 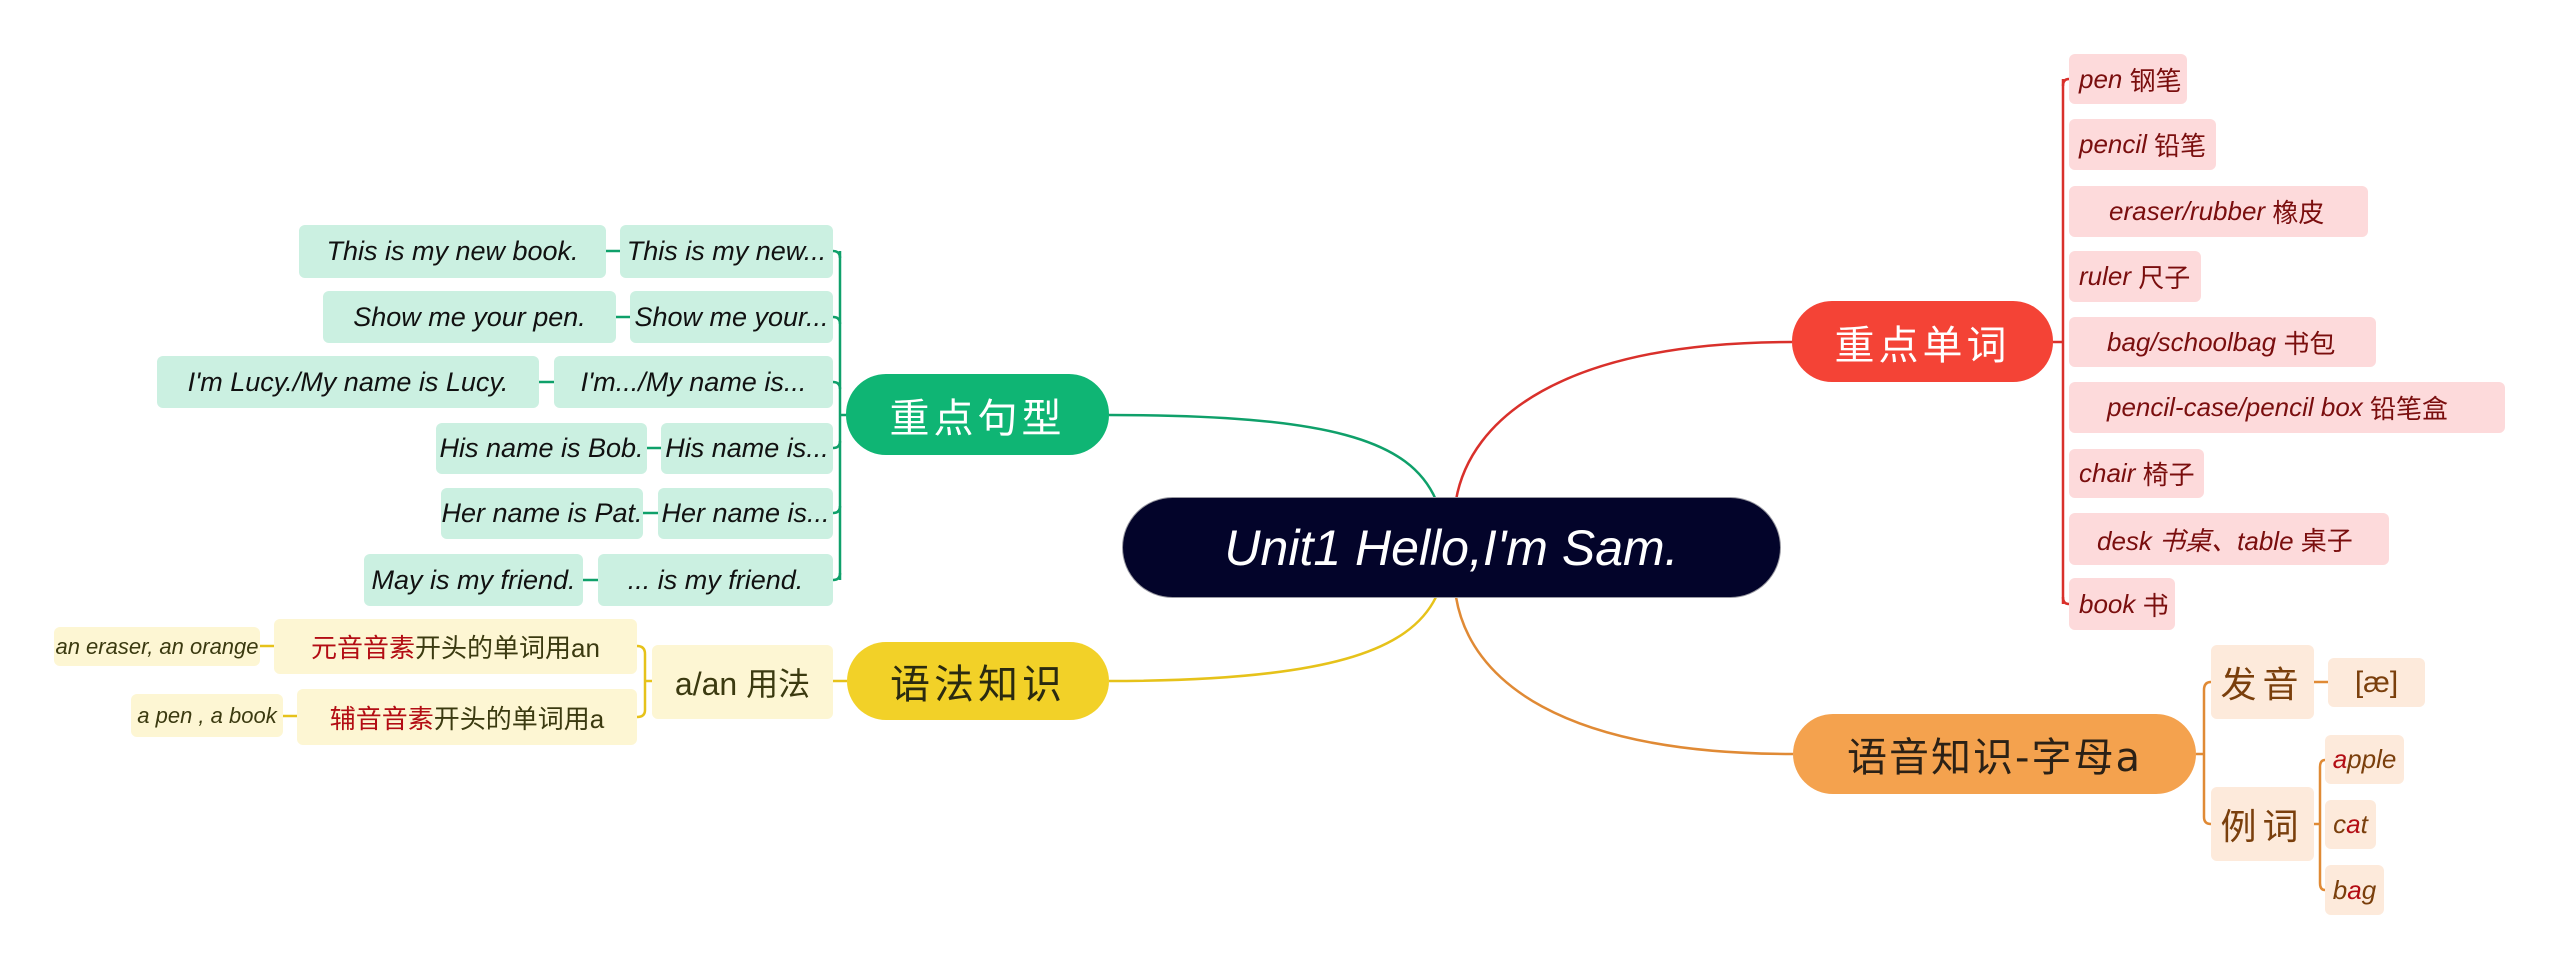 I want to click on example-text: His name is Bob., so click(x=541, y=448).